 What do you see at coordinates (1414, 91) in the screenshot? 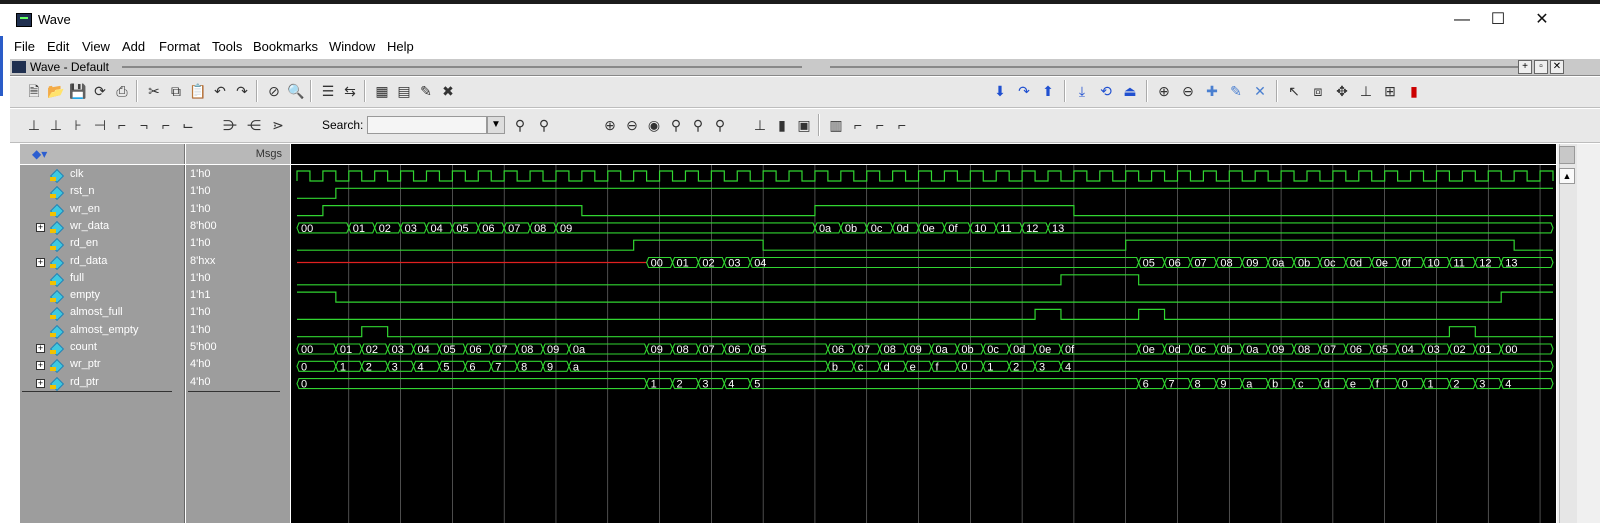
I see `stop-icon: ▮` at bounding box center [1414, 91].